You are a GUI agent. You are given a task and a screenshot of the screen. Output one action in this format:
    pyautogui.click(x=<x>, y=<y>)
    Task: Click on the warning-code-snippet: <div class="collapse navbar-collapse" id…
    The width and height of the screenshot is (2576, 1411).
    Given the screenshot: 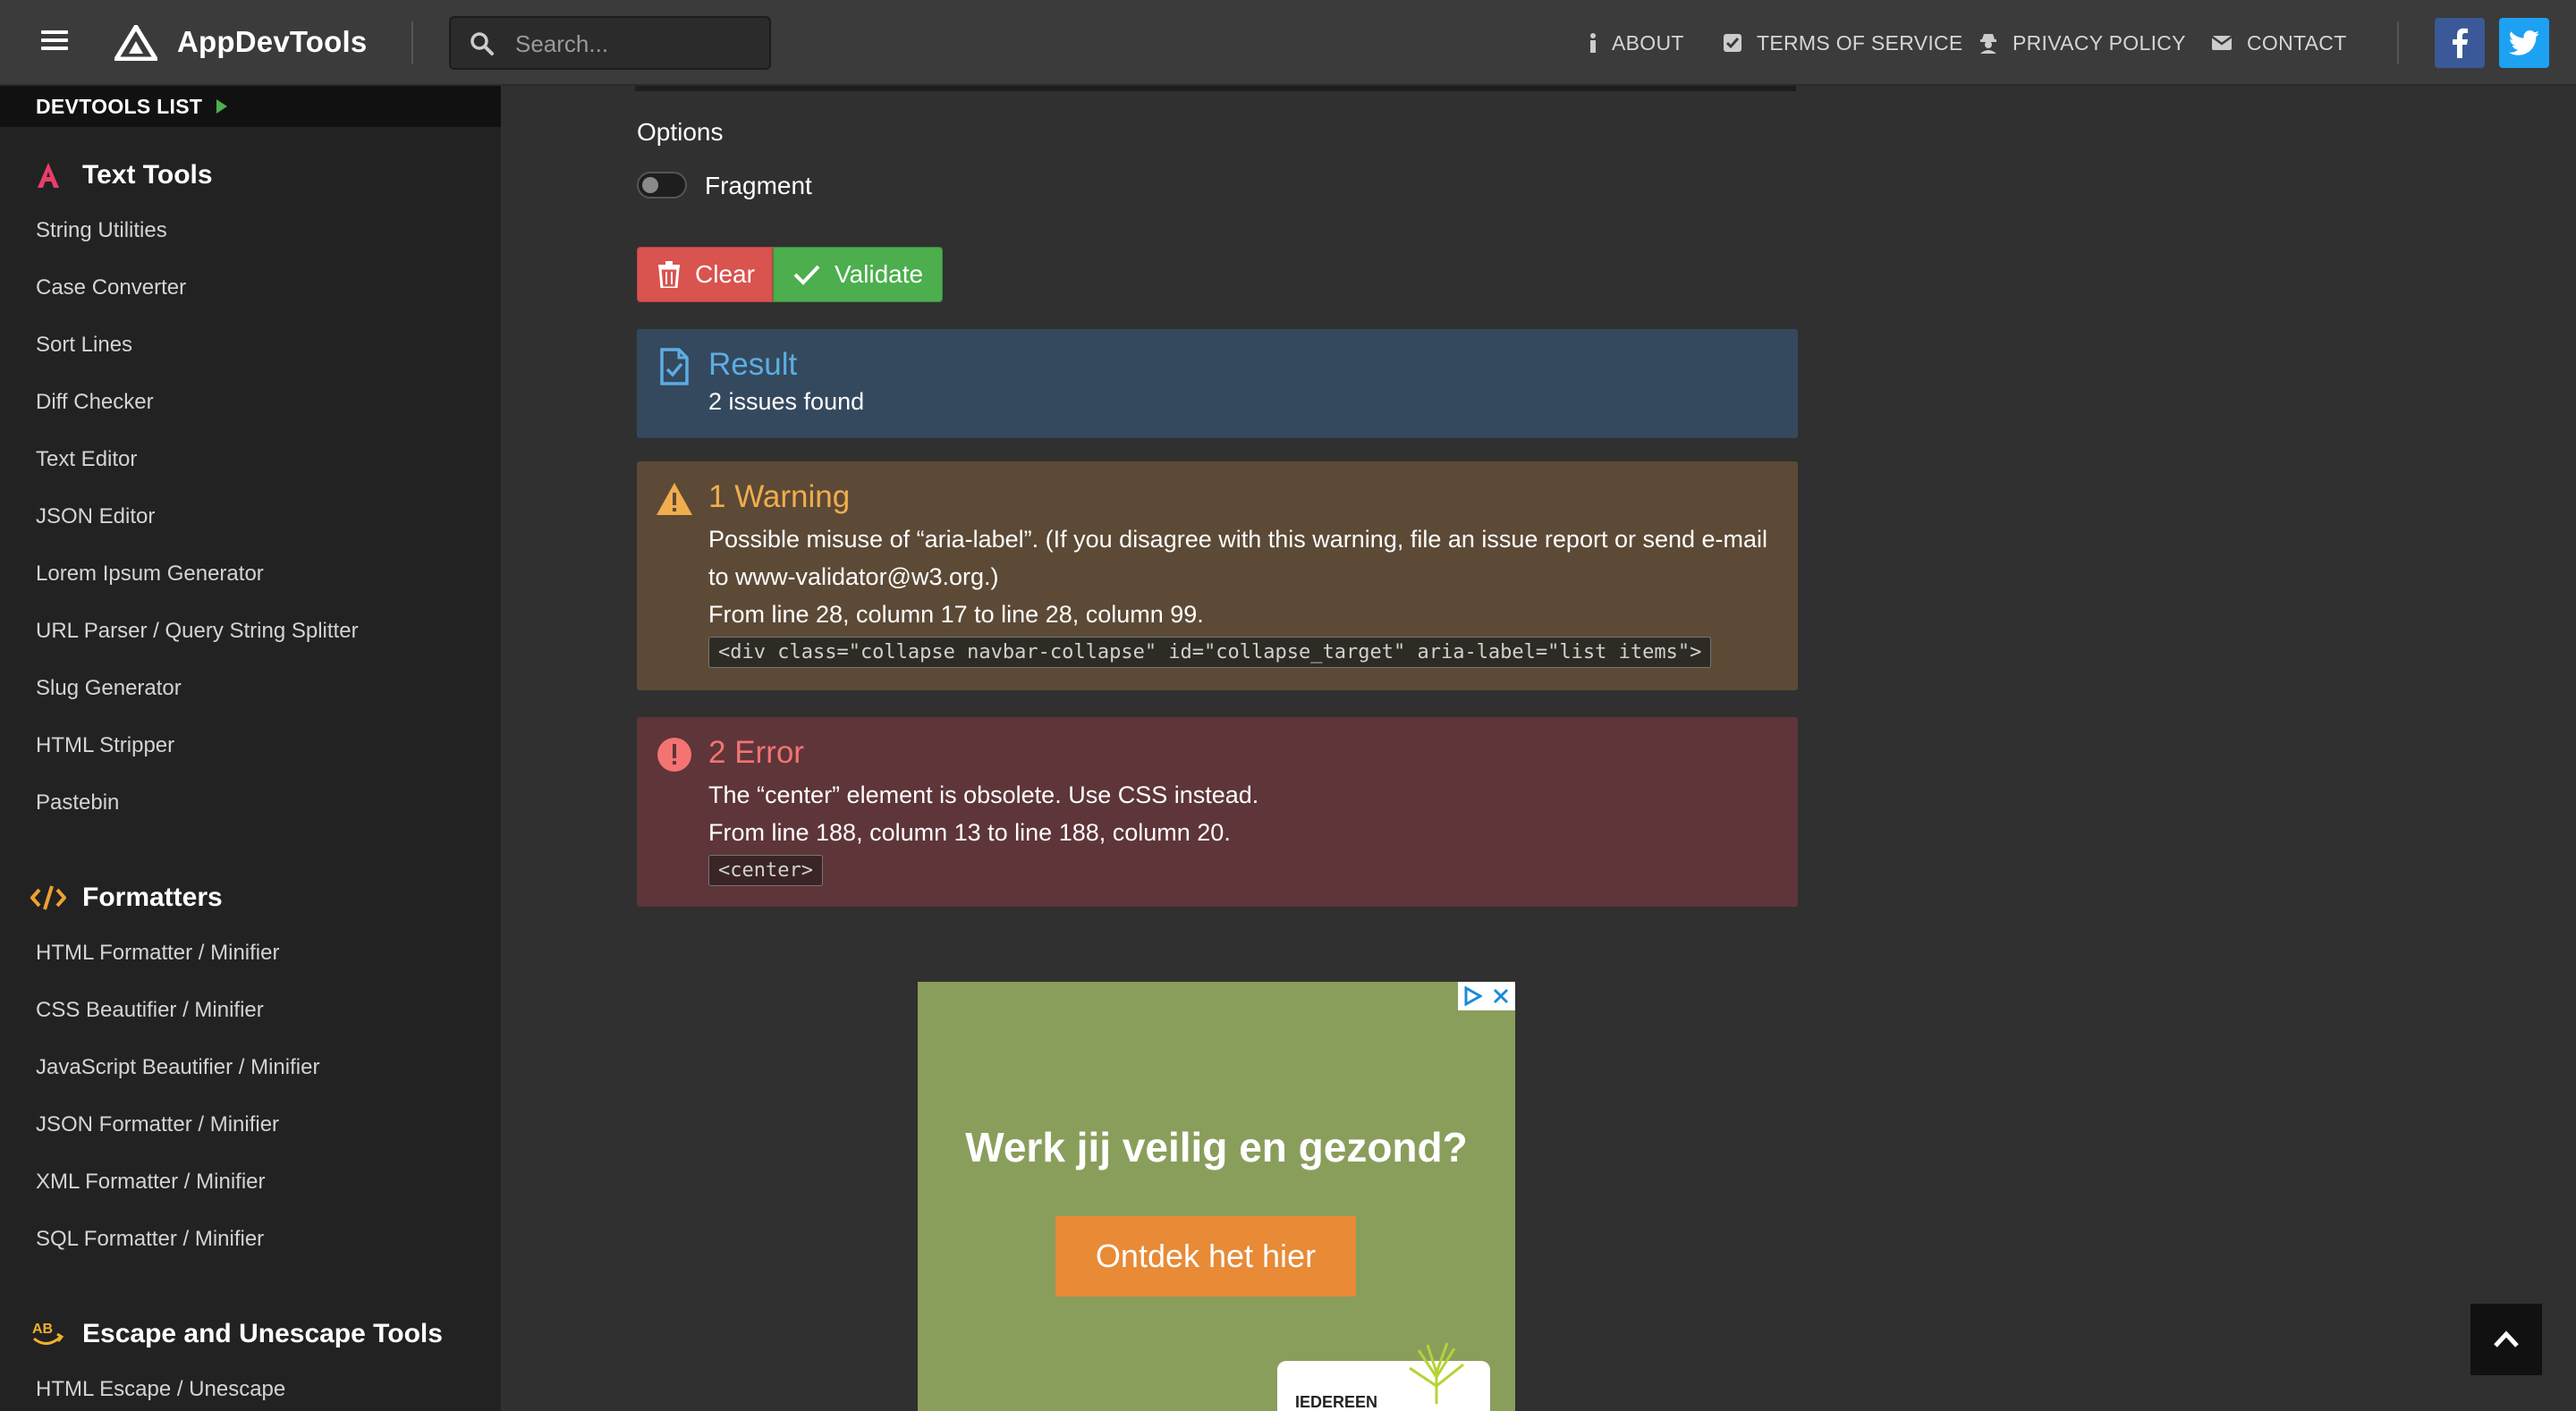 What is the action you would take?
    pyautogui.click(x=1210, y=652)
    